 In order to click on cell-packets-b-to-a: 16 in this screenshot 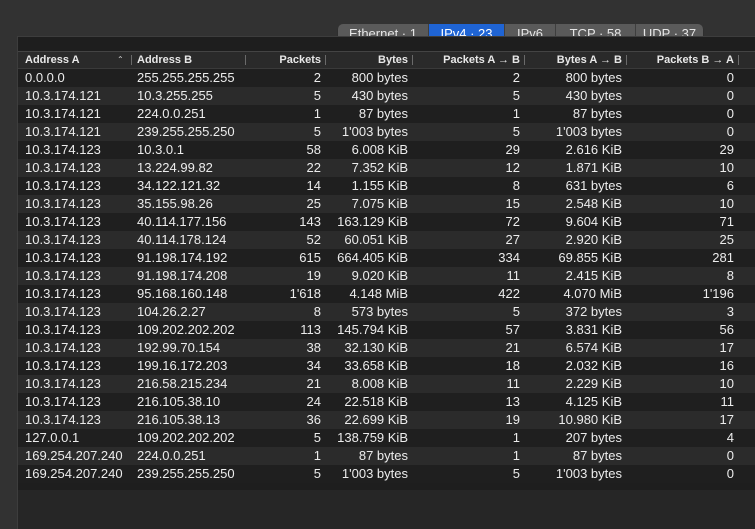, I will do `click(726, 365)`.